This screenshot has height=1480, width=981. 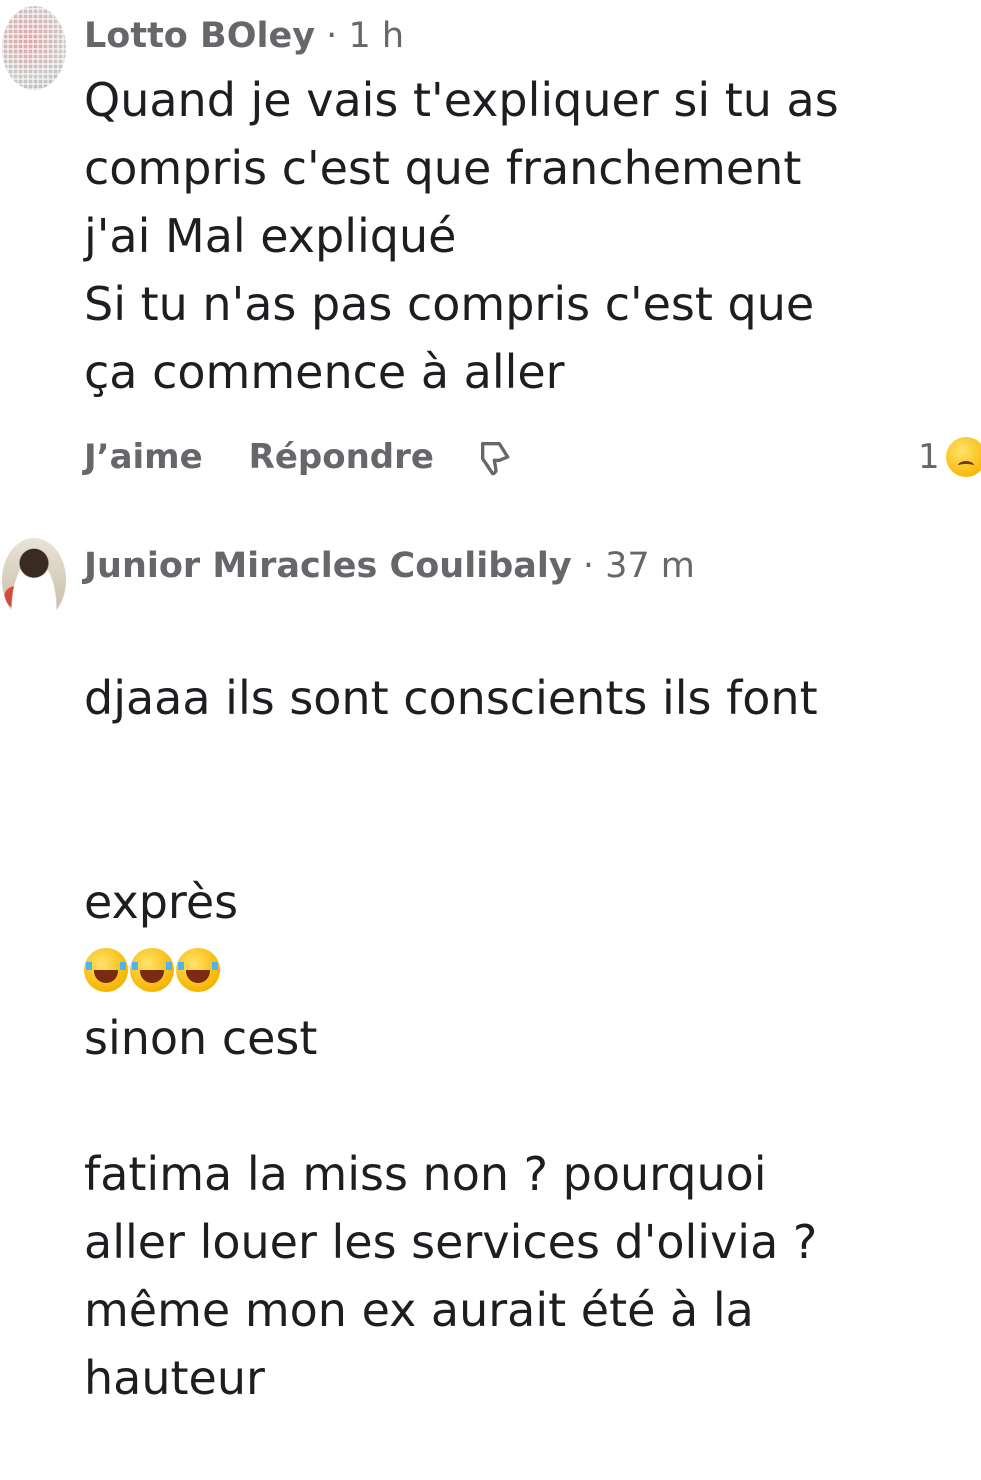 I want to click on comment-actions: J’aime Répondre, so click(x=300, y=457).